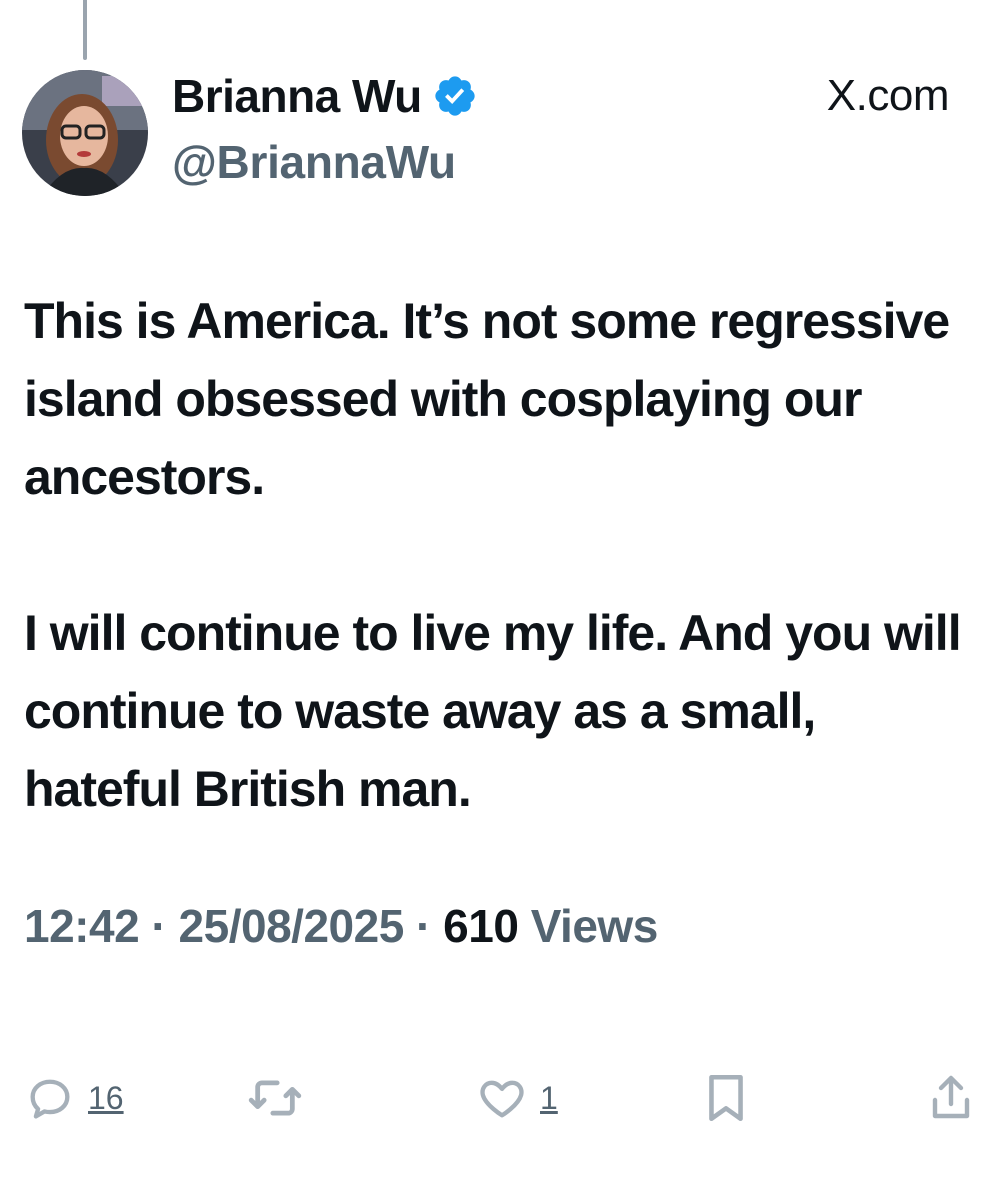  I want to click on source-label: X.com, so click(888, 95).